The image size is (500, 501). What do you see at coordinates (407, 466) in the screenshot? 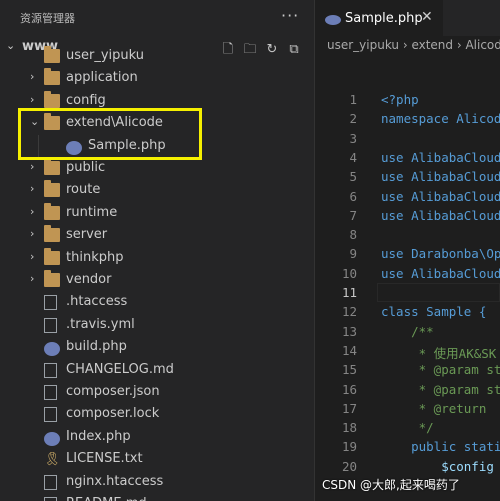
I see `code-line: 20 $config` at bounding box center [407, 466].